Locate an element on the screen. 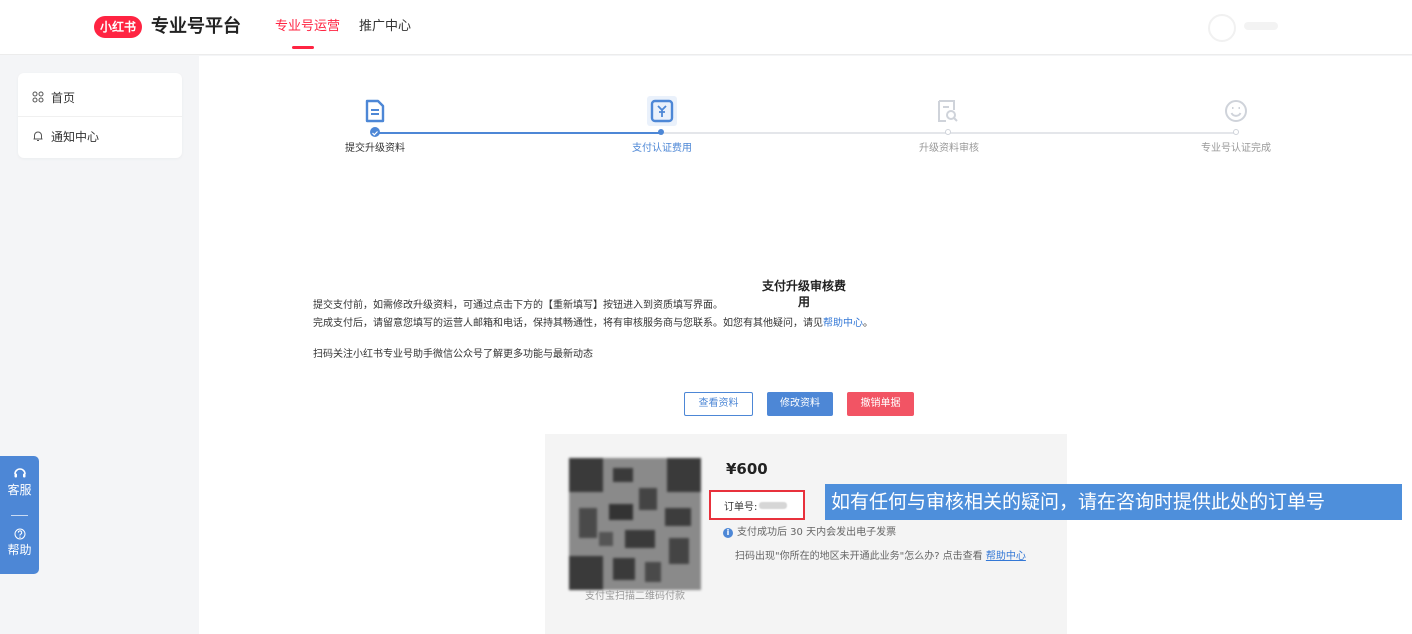 This screenshot has width=1412, height=634. step-dot-done is located at coordinates (375, 132).